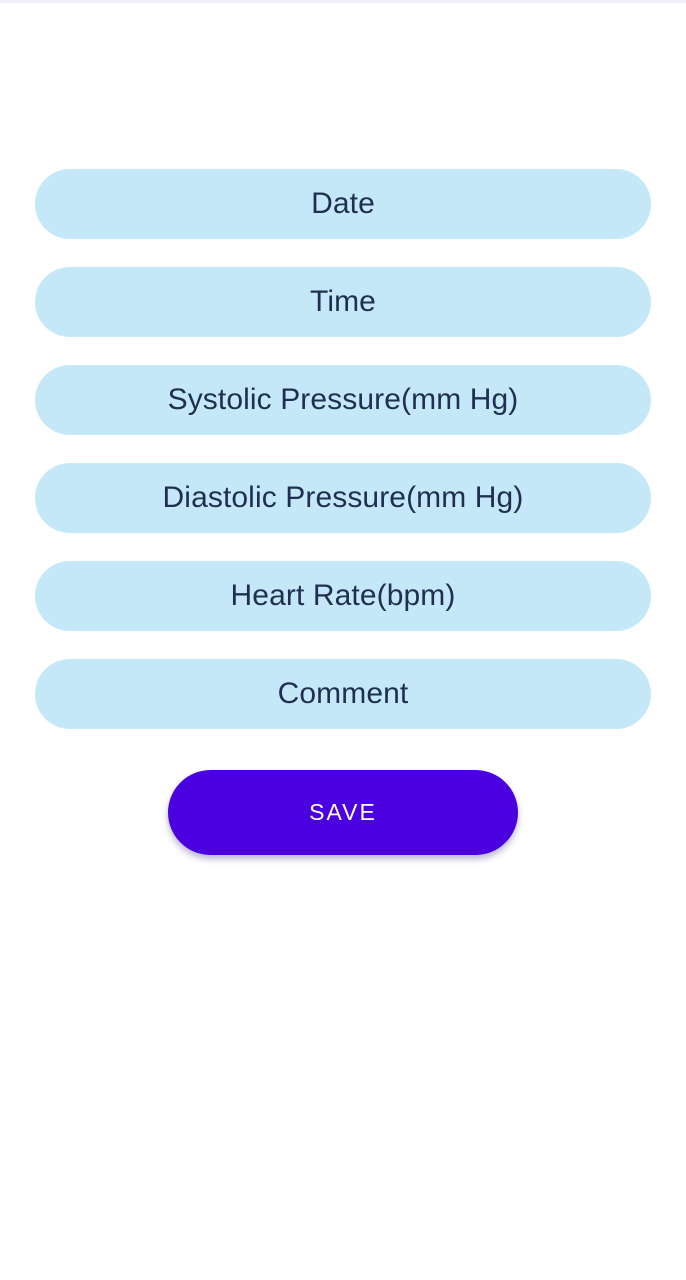 This screenshot has height=1280, width=686. I want to click on systolic-pressure-field: Systolic Pressure(mm Hg), so click(343, 400).